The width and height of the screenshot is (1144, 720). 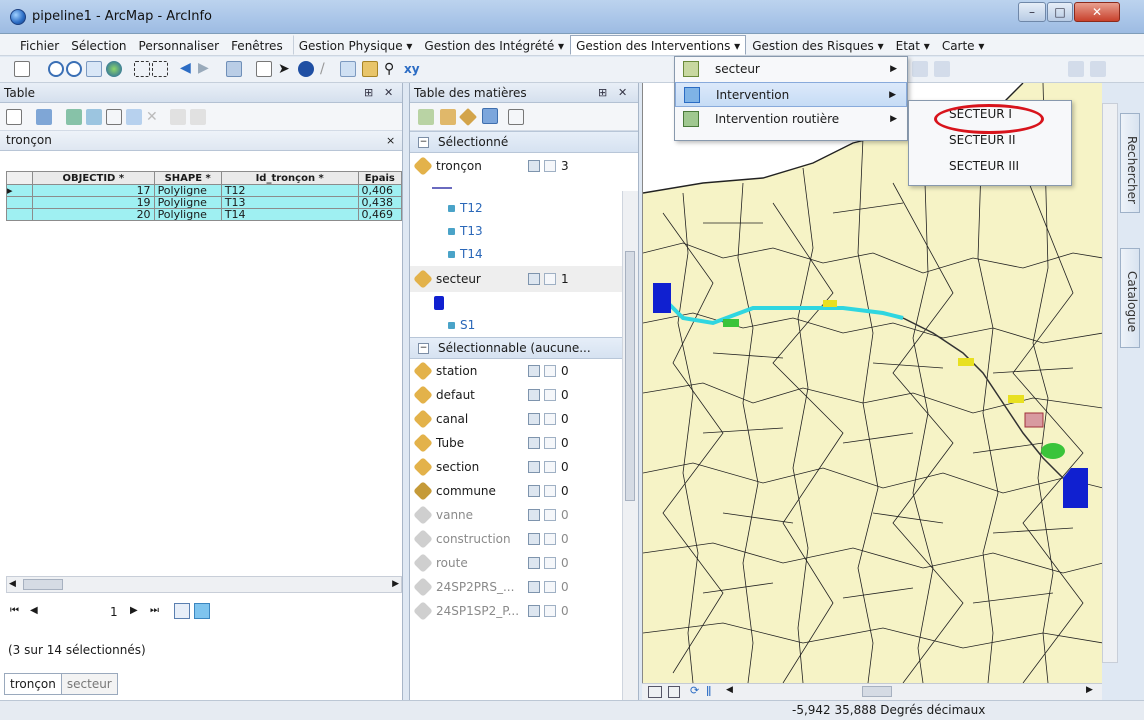 I want to click on table-row: 20 Polyligne T14 0,469, so click(x=204, y=214).